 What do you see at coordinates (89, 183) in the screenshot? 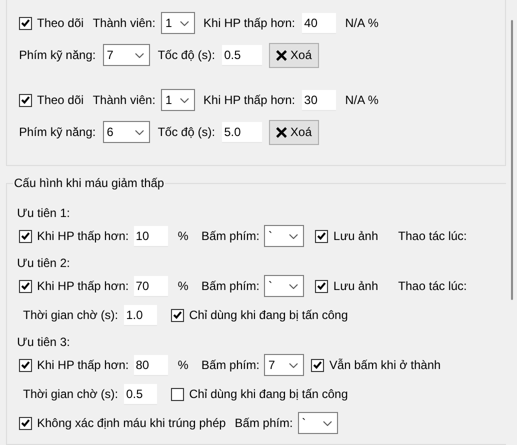
I see `group-title: Cấu hình khi máu giảm thấp` at bounding box center [89, 183].